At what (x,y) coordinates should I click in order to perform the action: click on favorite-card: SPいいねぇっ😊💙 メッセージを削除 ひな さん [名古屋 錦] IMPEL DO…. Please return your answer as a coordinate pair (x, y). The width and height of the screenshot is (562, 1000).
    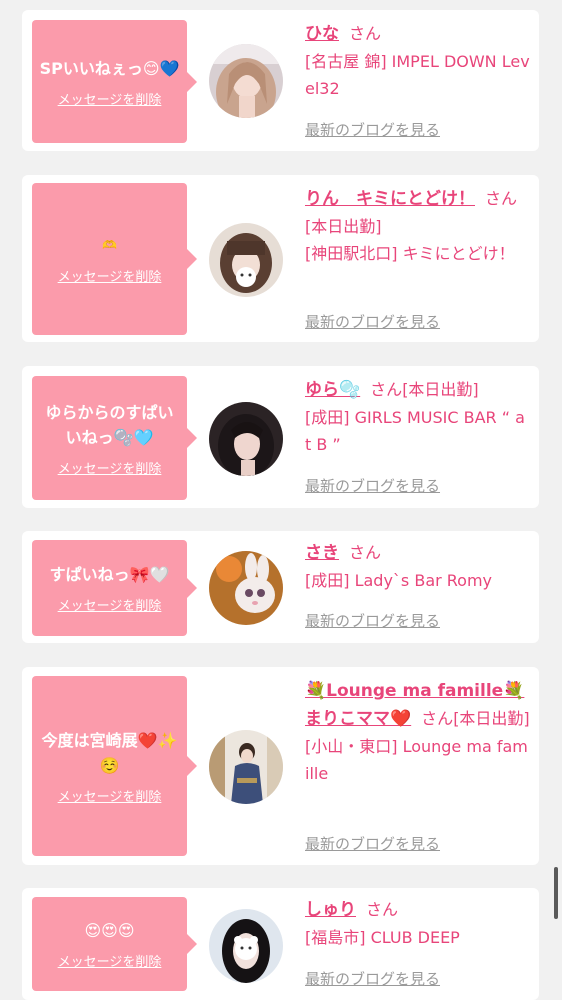
    Looking at the image, I should click on (280, 80).